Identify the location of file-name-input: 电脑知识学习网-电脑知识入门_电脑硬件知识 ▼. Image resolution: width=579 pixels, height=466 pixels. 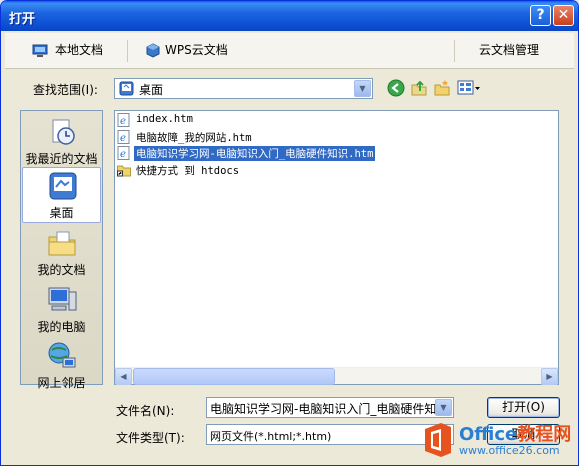
(330, 407).